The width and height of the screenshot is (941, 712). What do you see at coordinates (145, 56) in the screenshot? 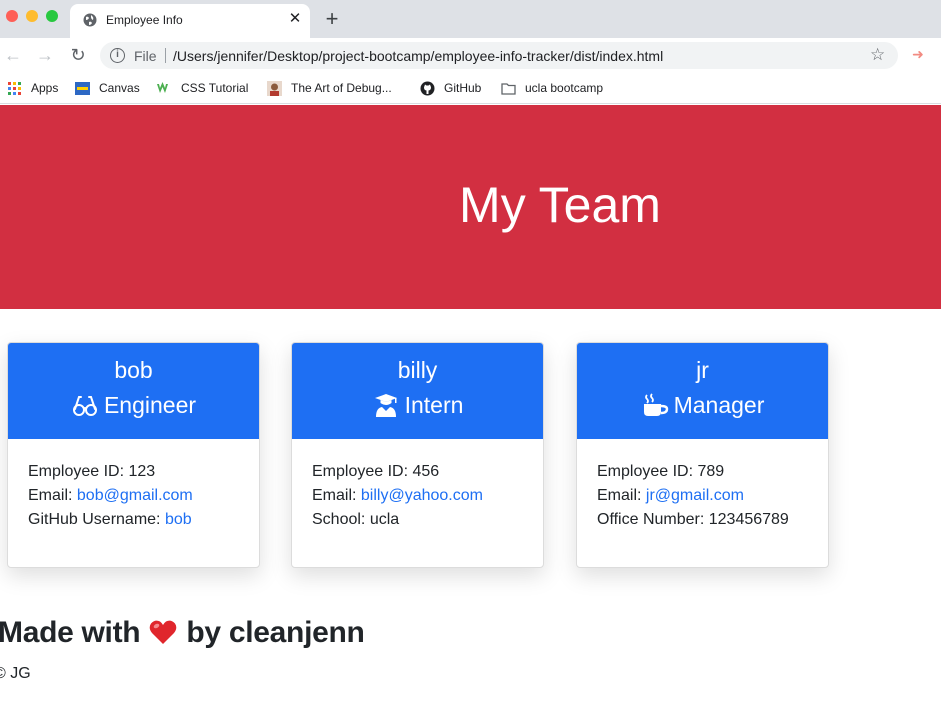
I see `file-scheme-label: File` at bounding box center [145, 56].